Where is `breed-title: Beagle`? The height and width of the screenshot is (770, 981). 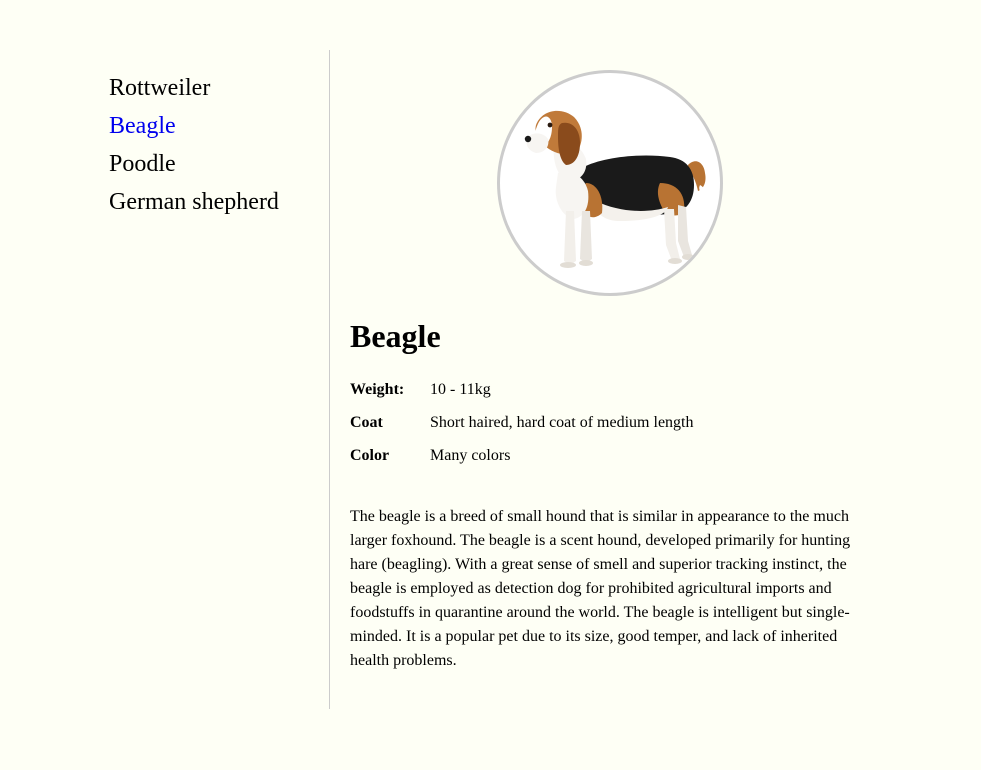 breed-title: Beagle is located at coordinates (395, 336).